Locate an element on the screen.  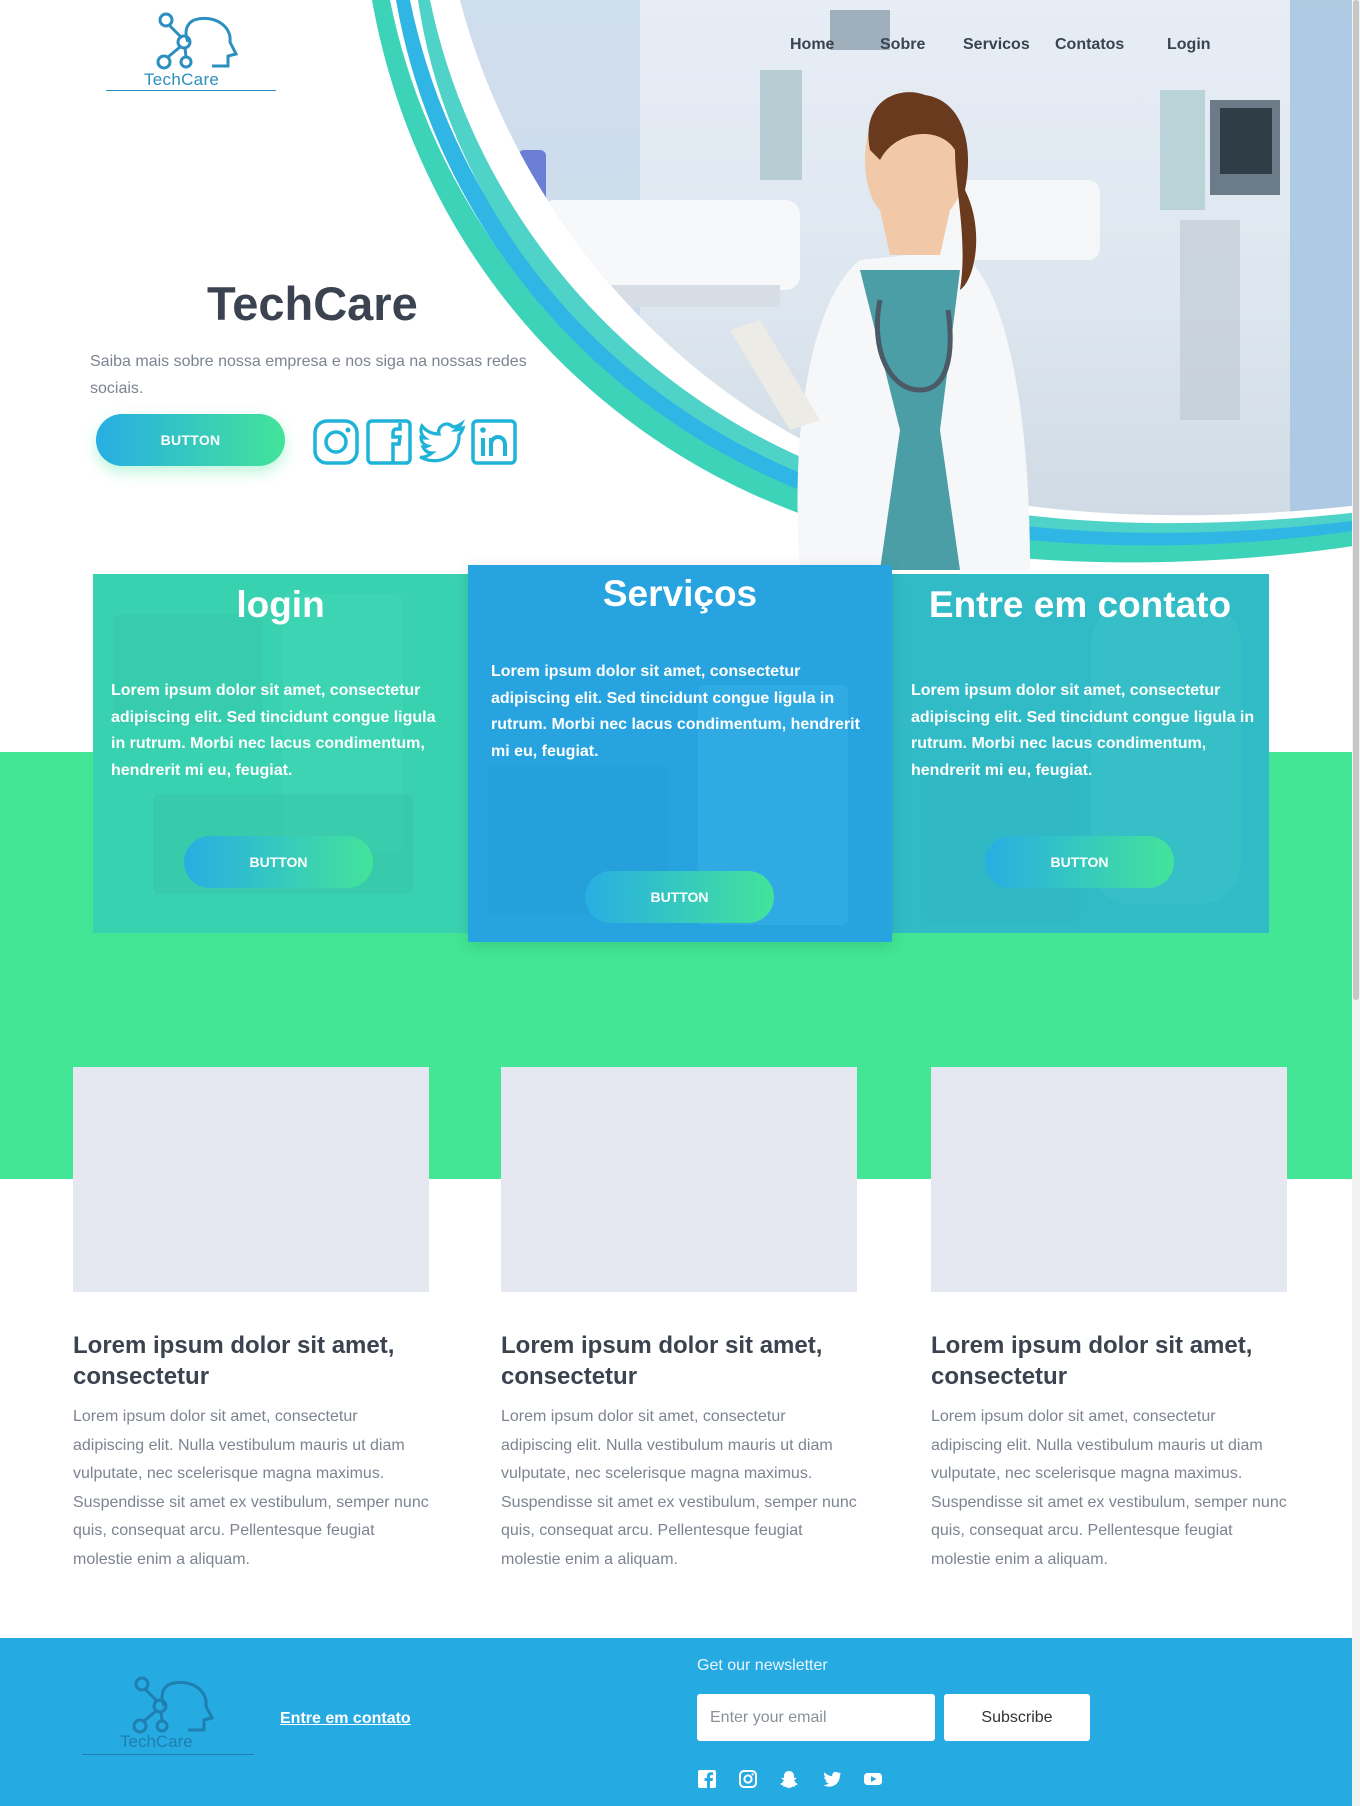
logo-underline is located at coordinates (191, 90).